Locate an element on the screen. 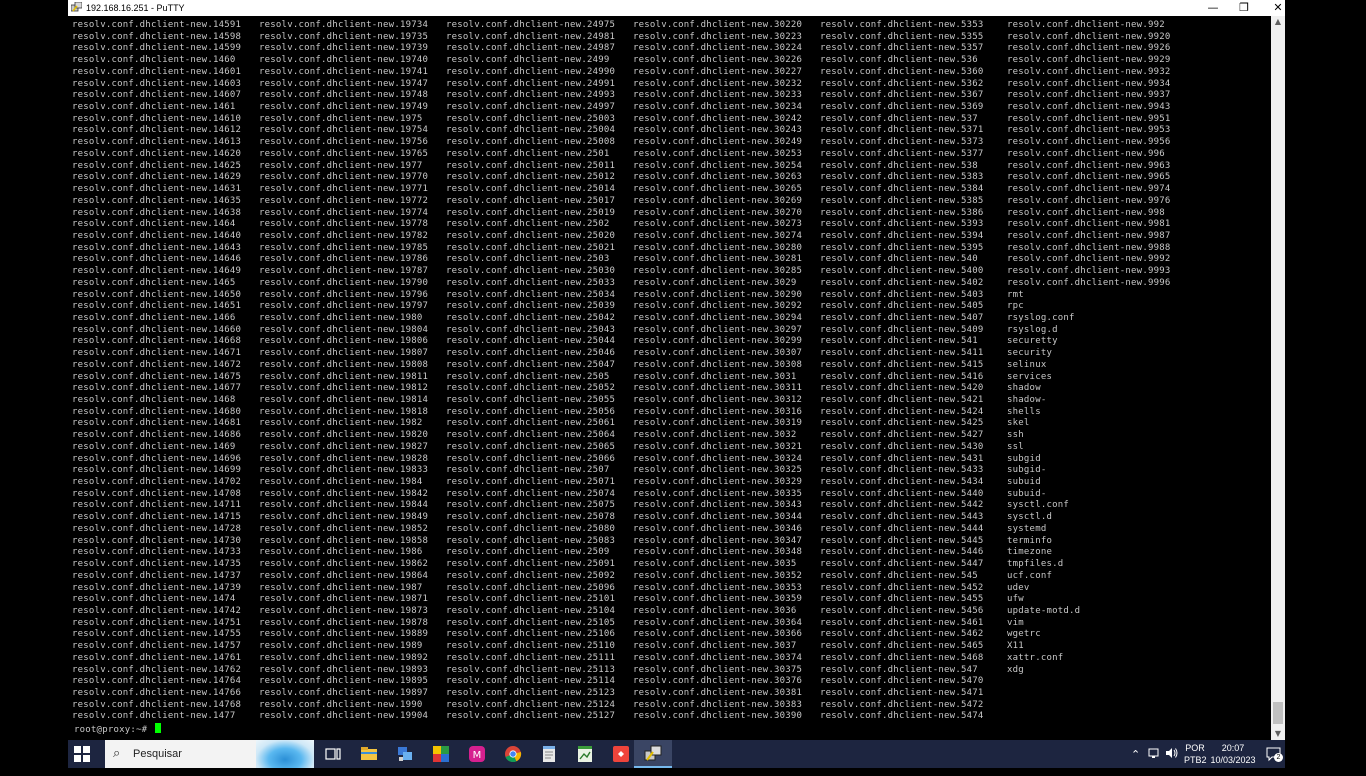 Image resolution: width=1366 pixels, height=776 pixels. chrome-icon is located at coordinates (513, 754).